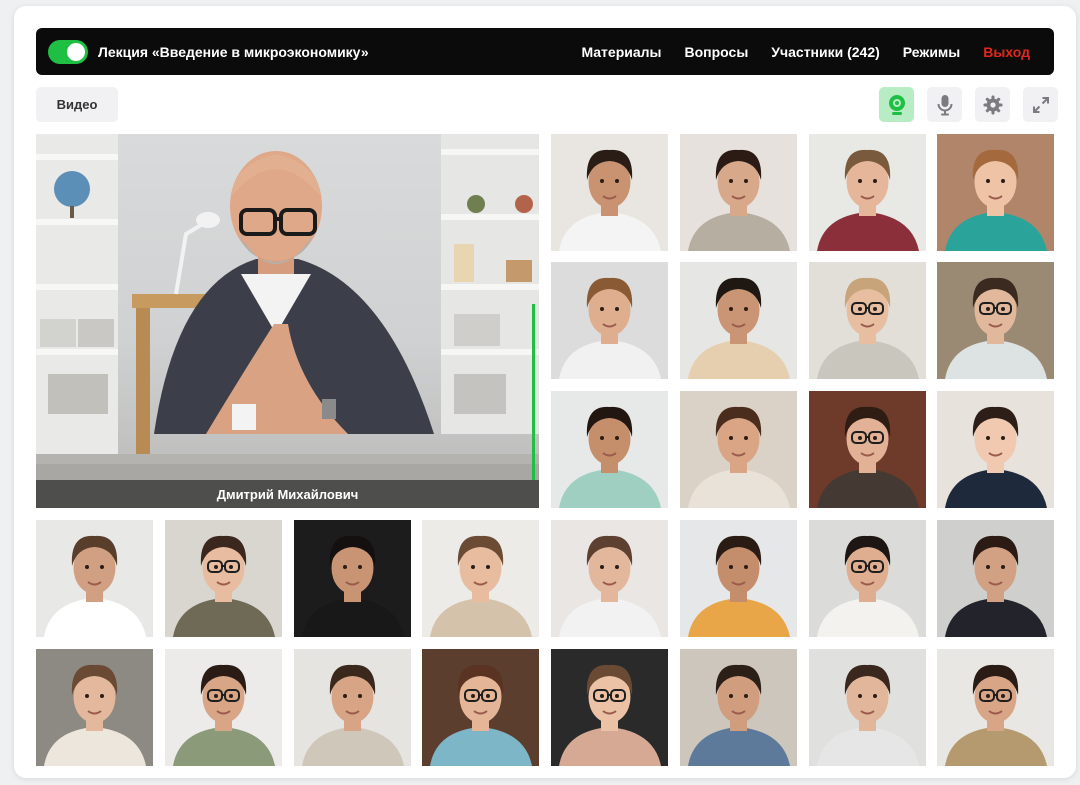  What do you see at coordinates (76, 51) in the screenshot?
I see `toggle-knob` at bounding box center [76, 51].